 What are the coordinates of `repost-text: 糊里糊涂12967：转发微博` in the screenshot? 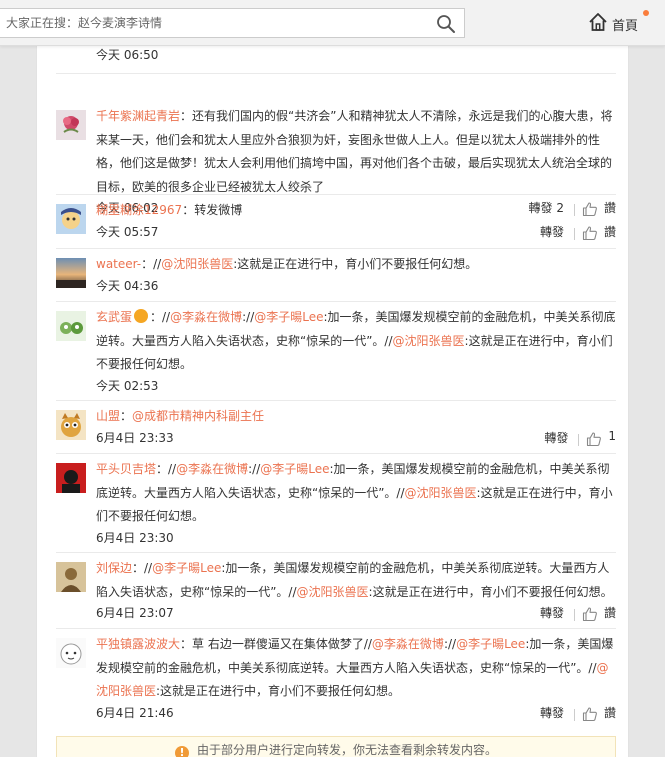 It's located at (356, 211).